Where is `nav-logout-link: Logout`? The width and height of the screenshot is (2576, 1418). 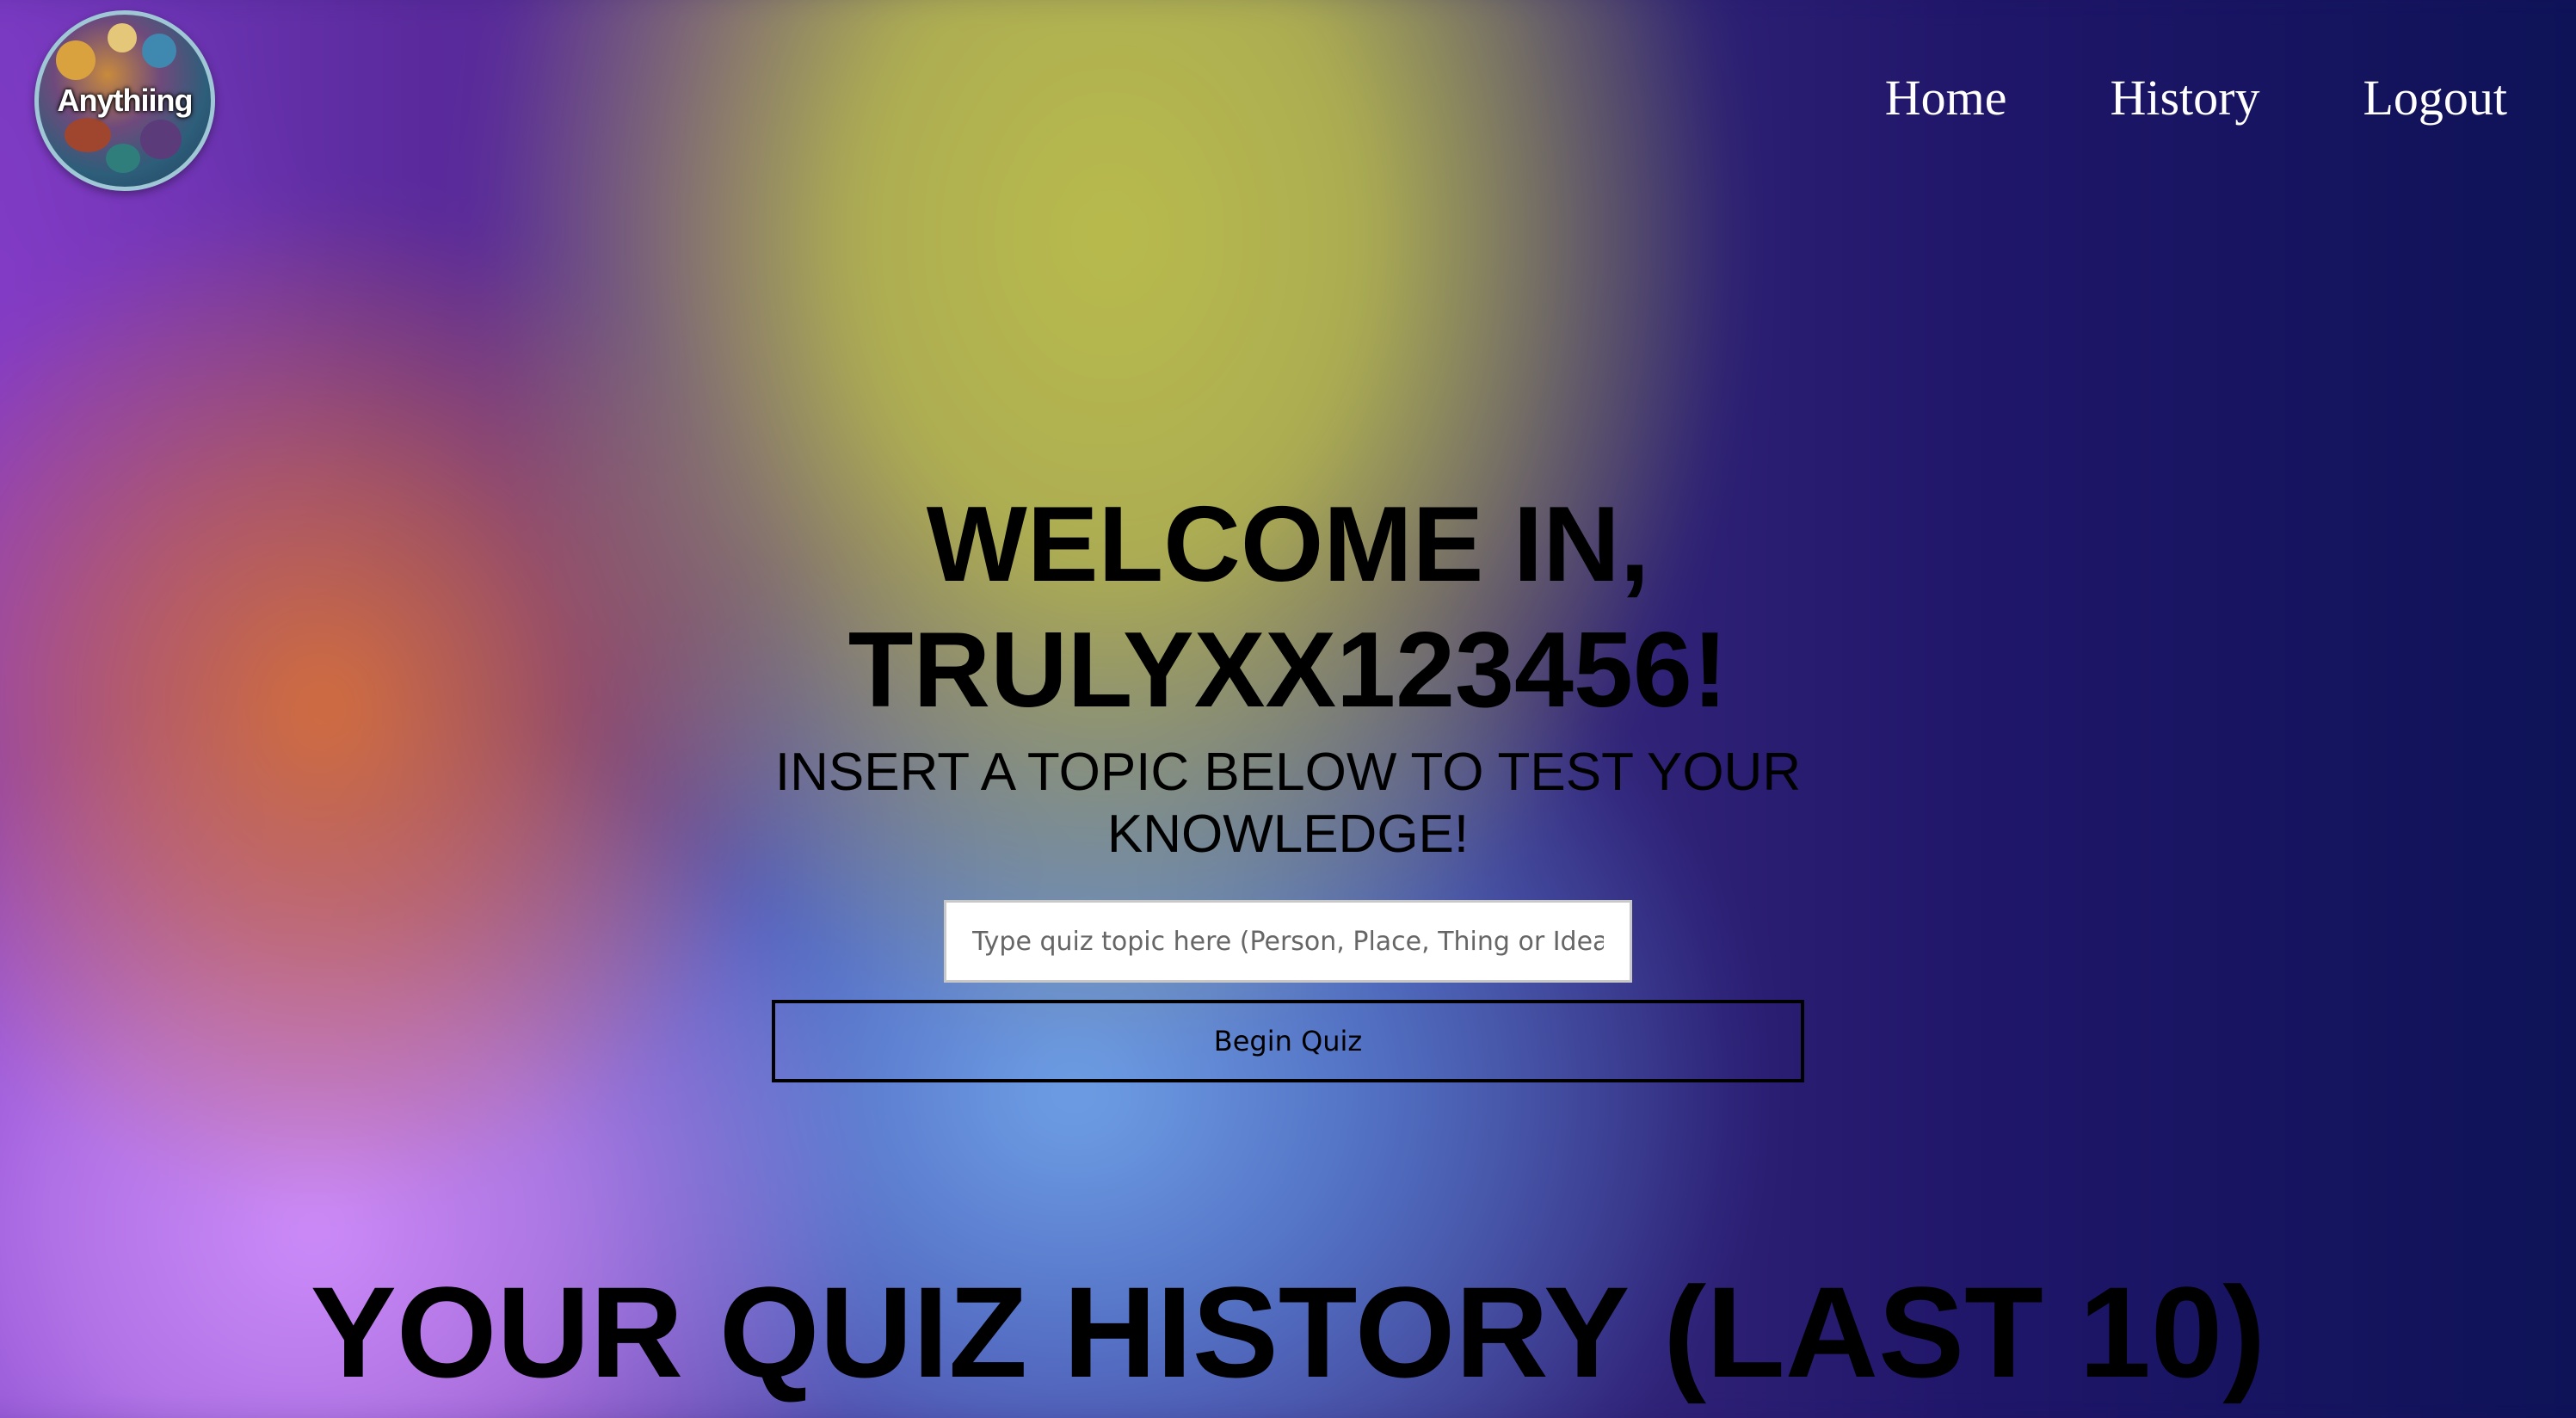
nav-logout-link: Logout is located at coordinates (2435, 97).